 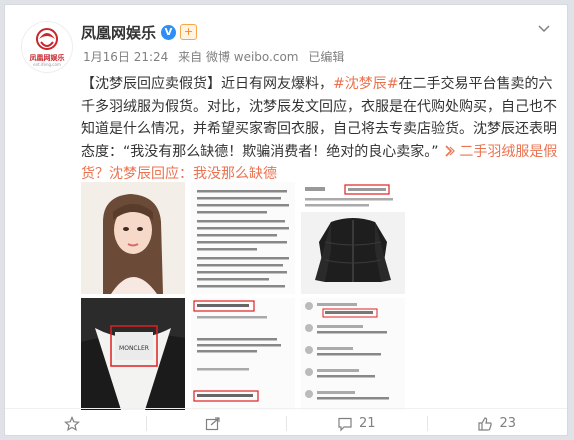 What do you see at coordinates (367, 423) in the screenshot?
I see `comment-count: 21` at bounding box center [367, 423].